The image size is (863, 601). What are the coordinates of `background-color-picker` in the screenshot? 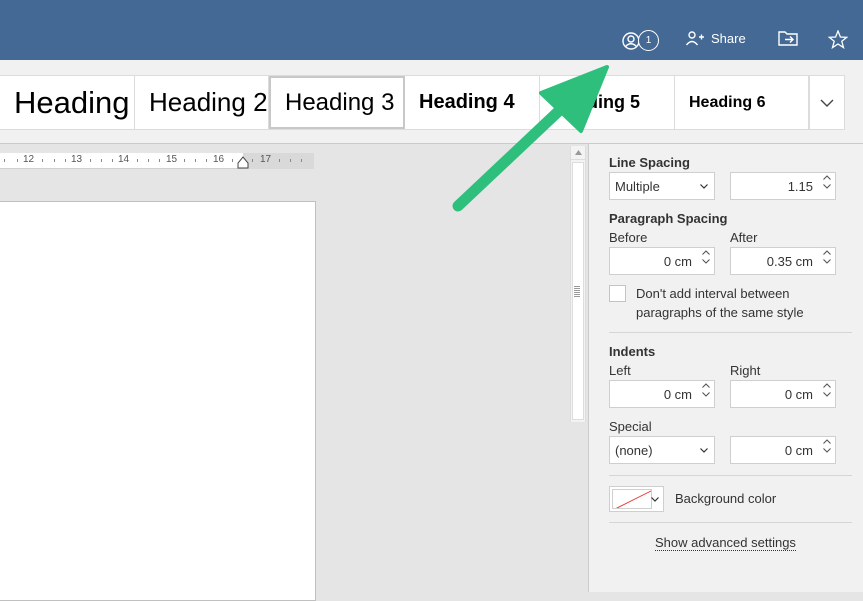 It's located at (636, 499).